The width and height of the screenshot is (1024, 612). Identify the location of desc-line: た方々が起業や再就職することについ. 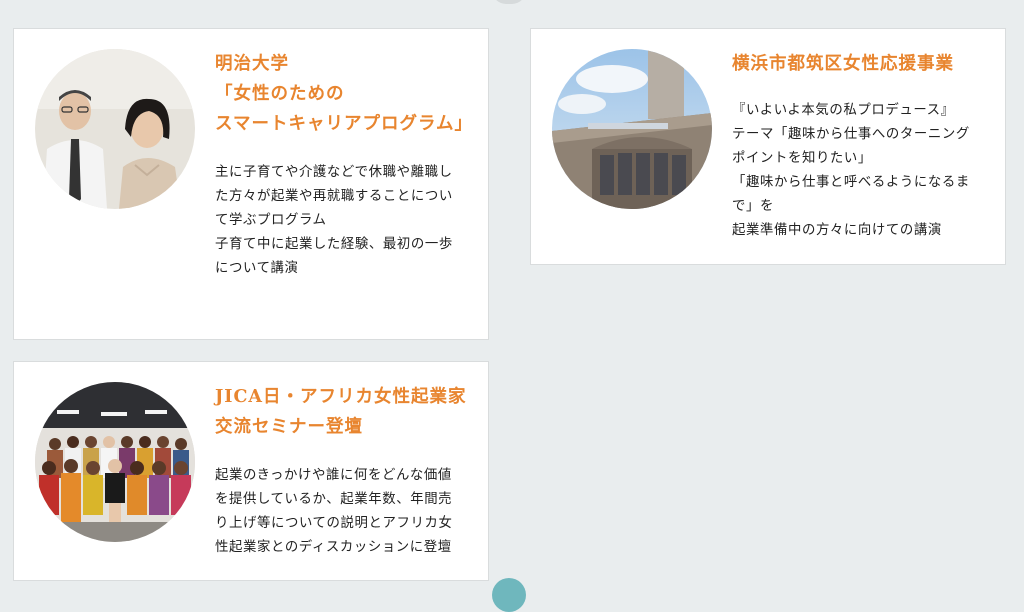
(334, 196).